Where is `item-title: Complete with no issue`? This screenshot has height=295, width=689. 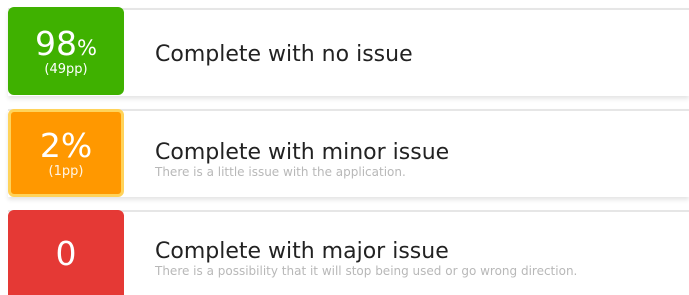 item-title: Complete with no issue is located at coordinates (284, 55).